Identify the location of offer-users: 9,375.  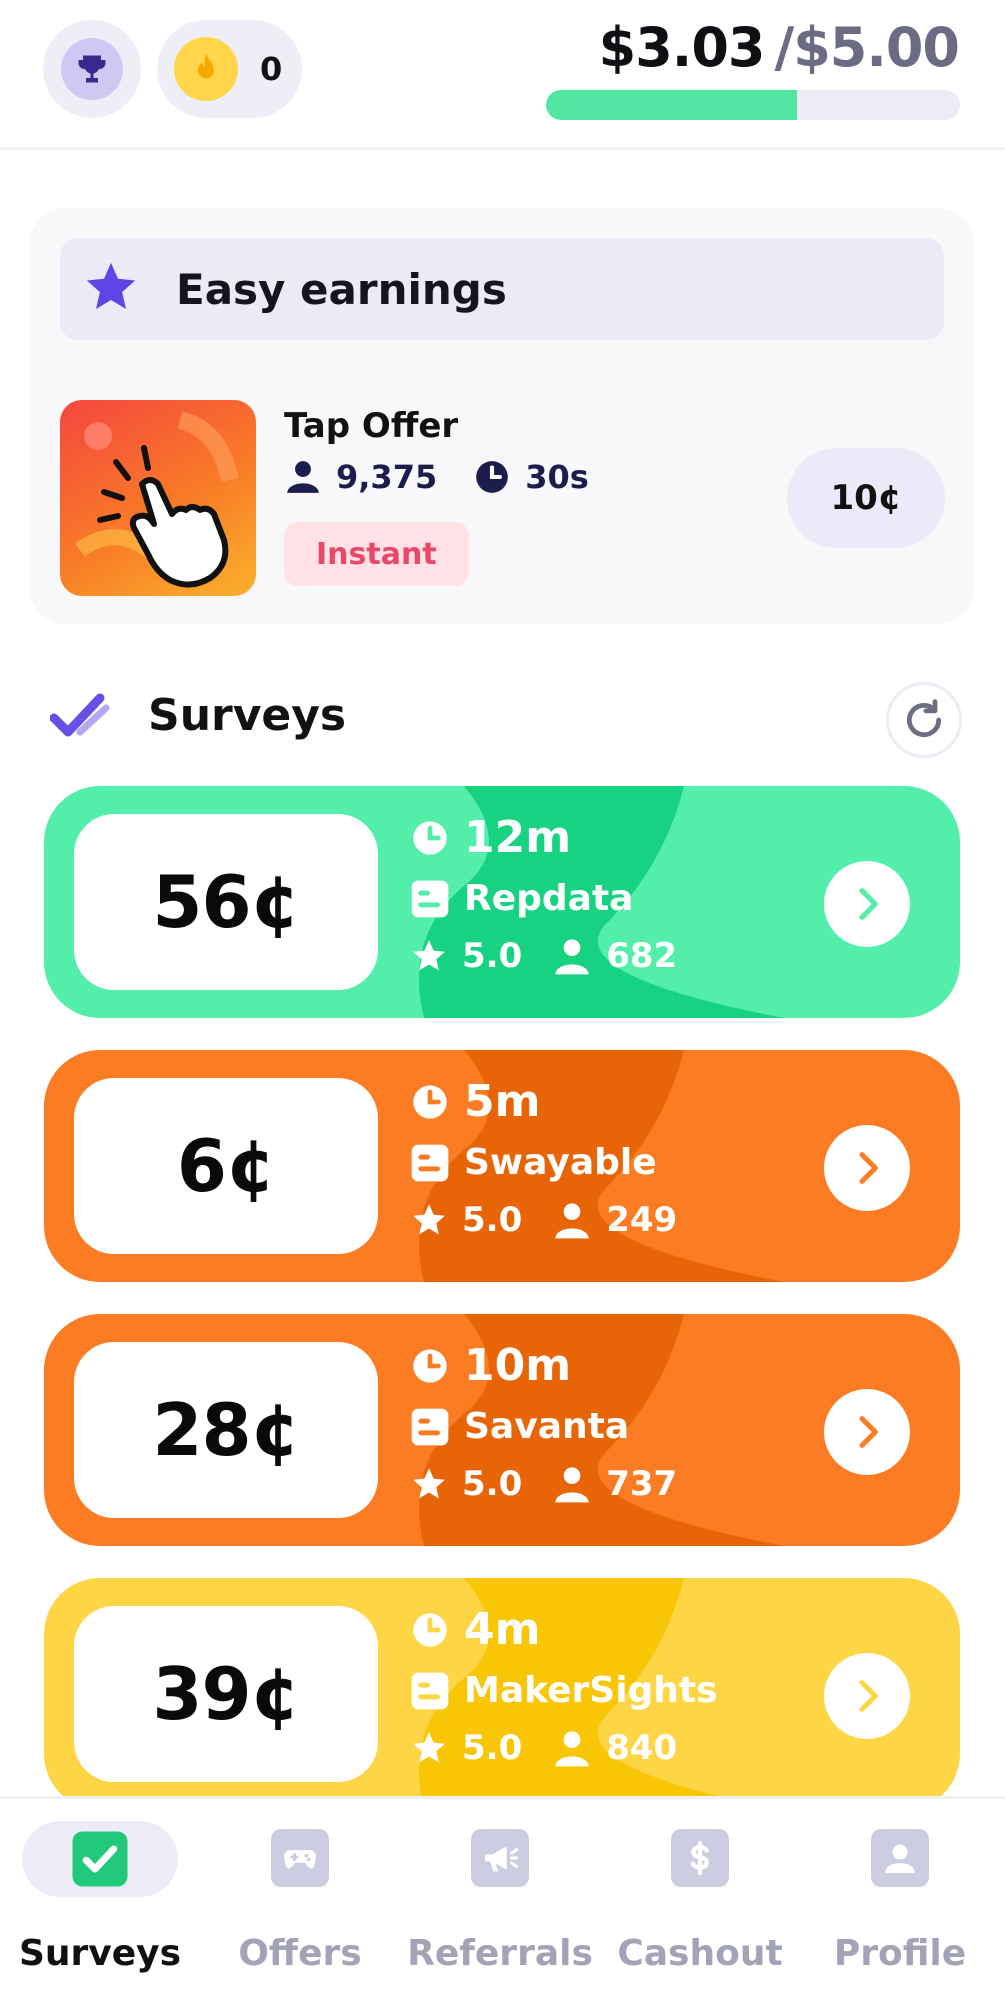
(387, 477).